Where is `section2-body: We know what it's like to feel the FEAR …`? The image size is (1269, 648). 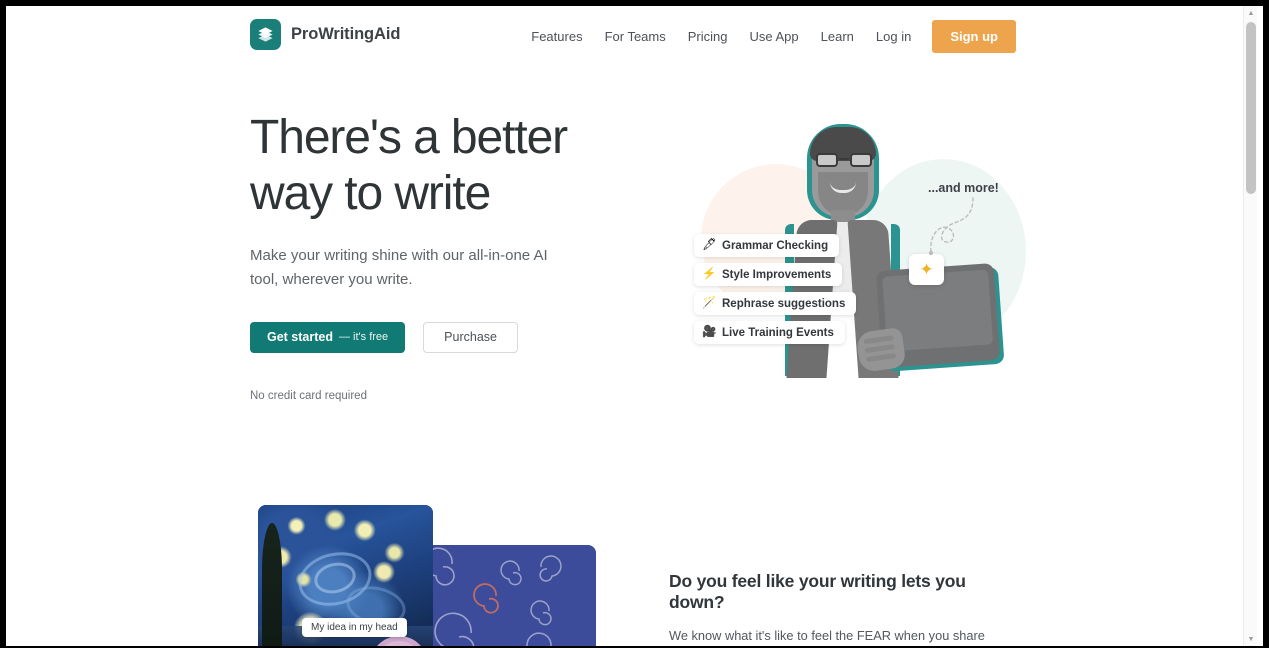
section2-body: We know what it's like to feel the FEAR … is located at coordinates (827, 635).